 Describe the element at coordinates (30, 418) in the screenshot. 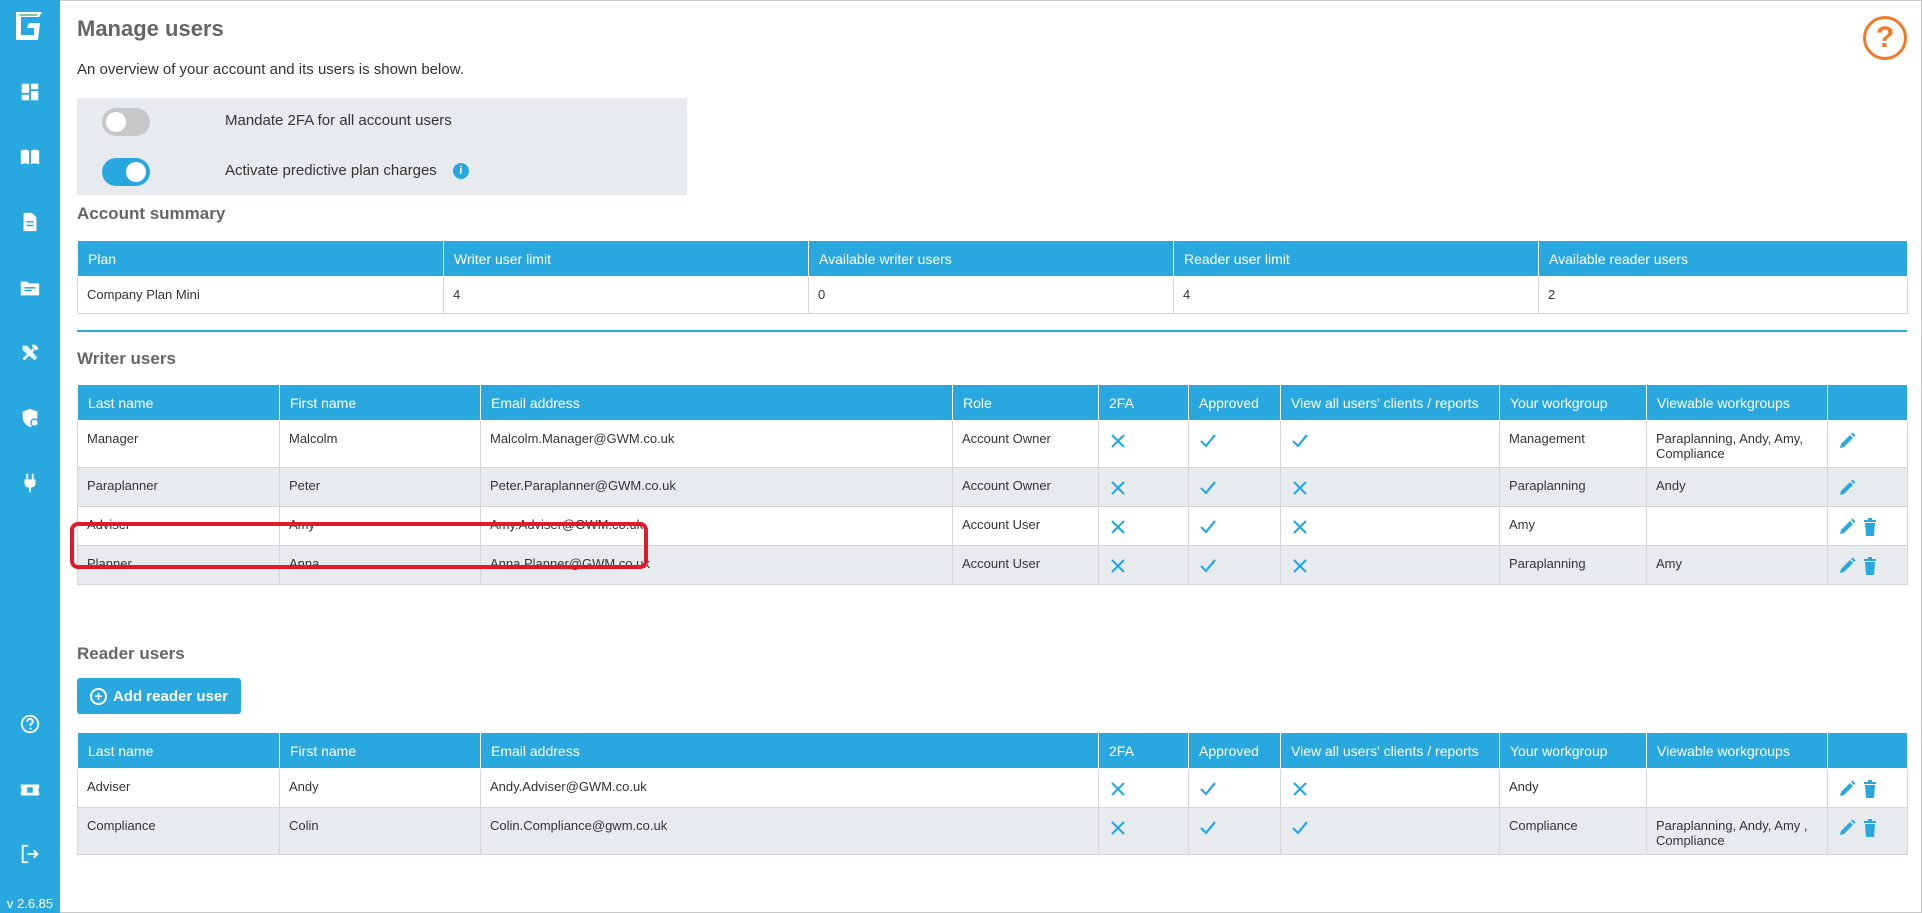

I see `shield-icon` at that location.